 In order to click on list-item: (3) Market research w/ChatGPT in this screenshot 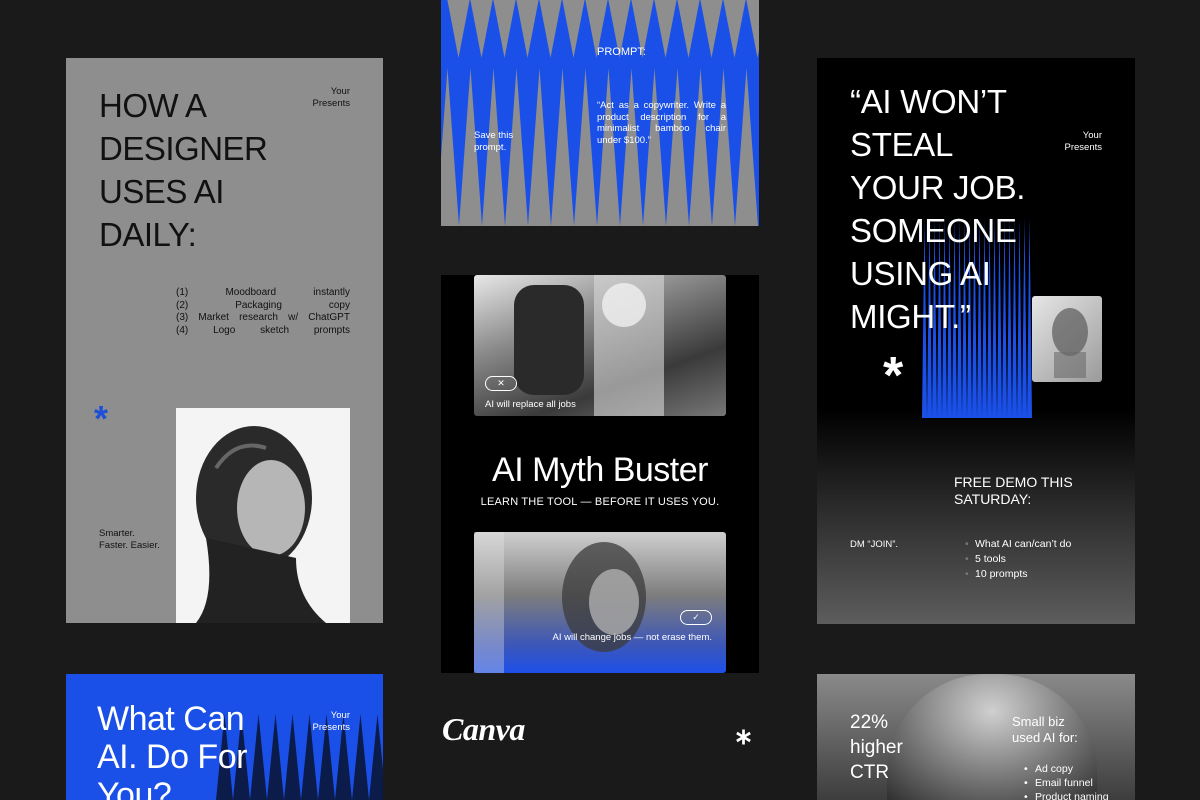, I will do `click(263, 317)`.